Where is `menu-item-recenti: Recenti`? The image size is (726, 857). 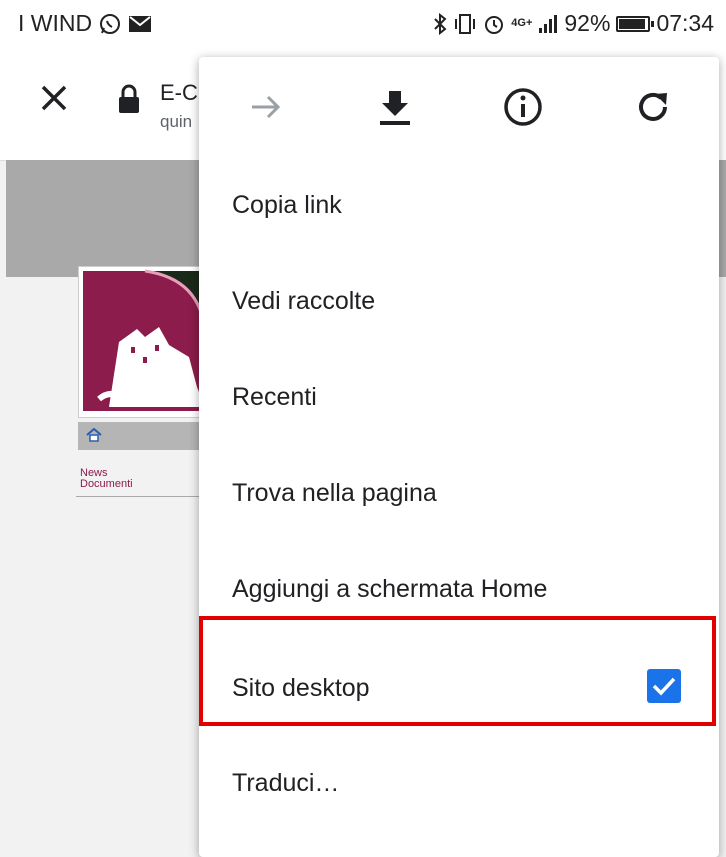 menu-item-recenti: Recenti is located at coordinates (459, 397).